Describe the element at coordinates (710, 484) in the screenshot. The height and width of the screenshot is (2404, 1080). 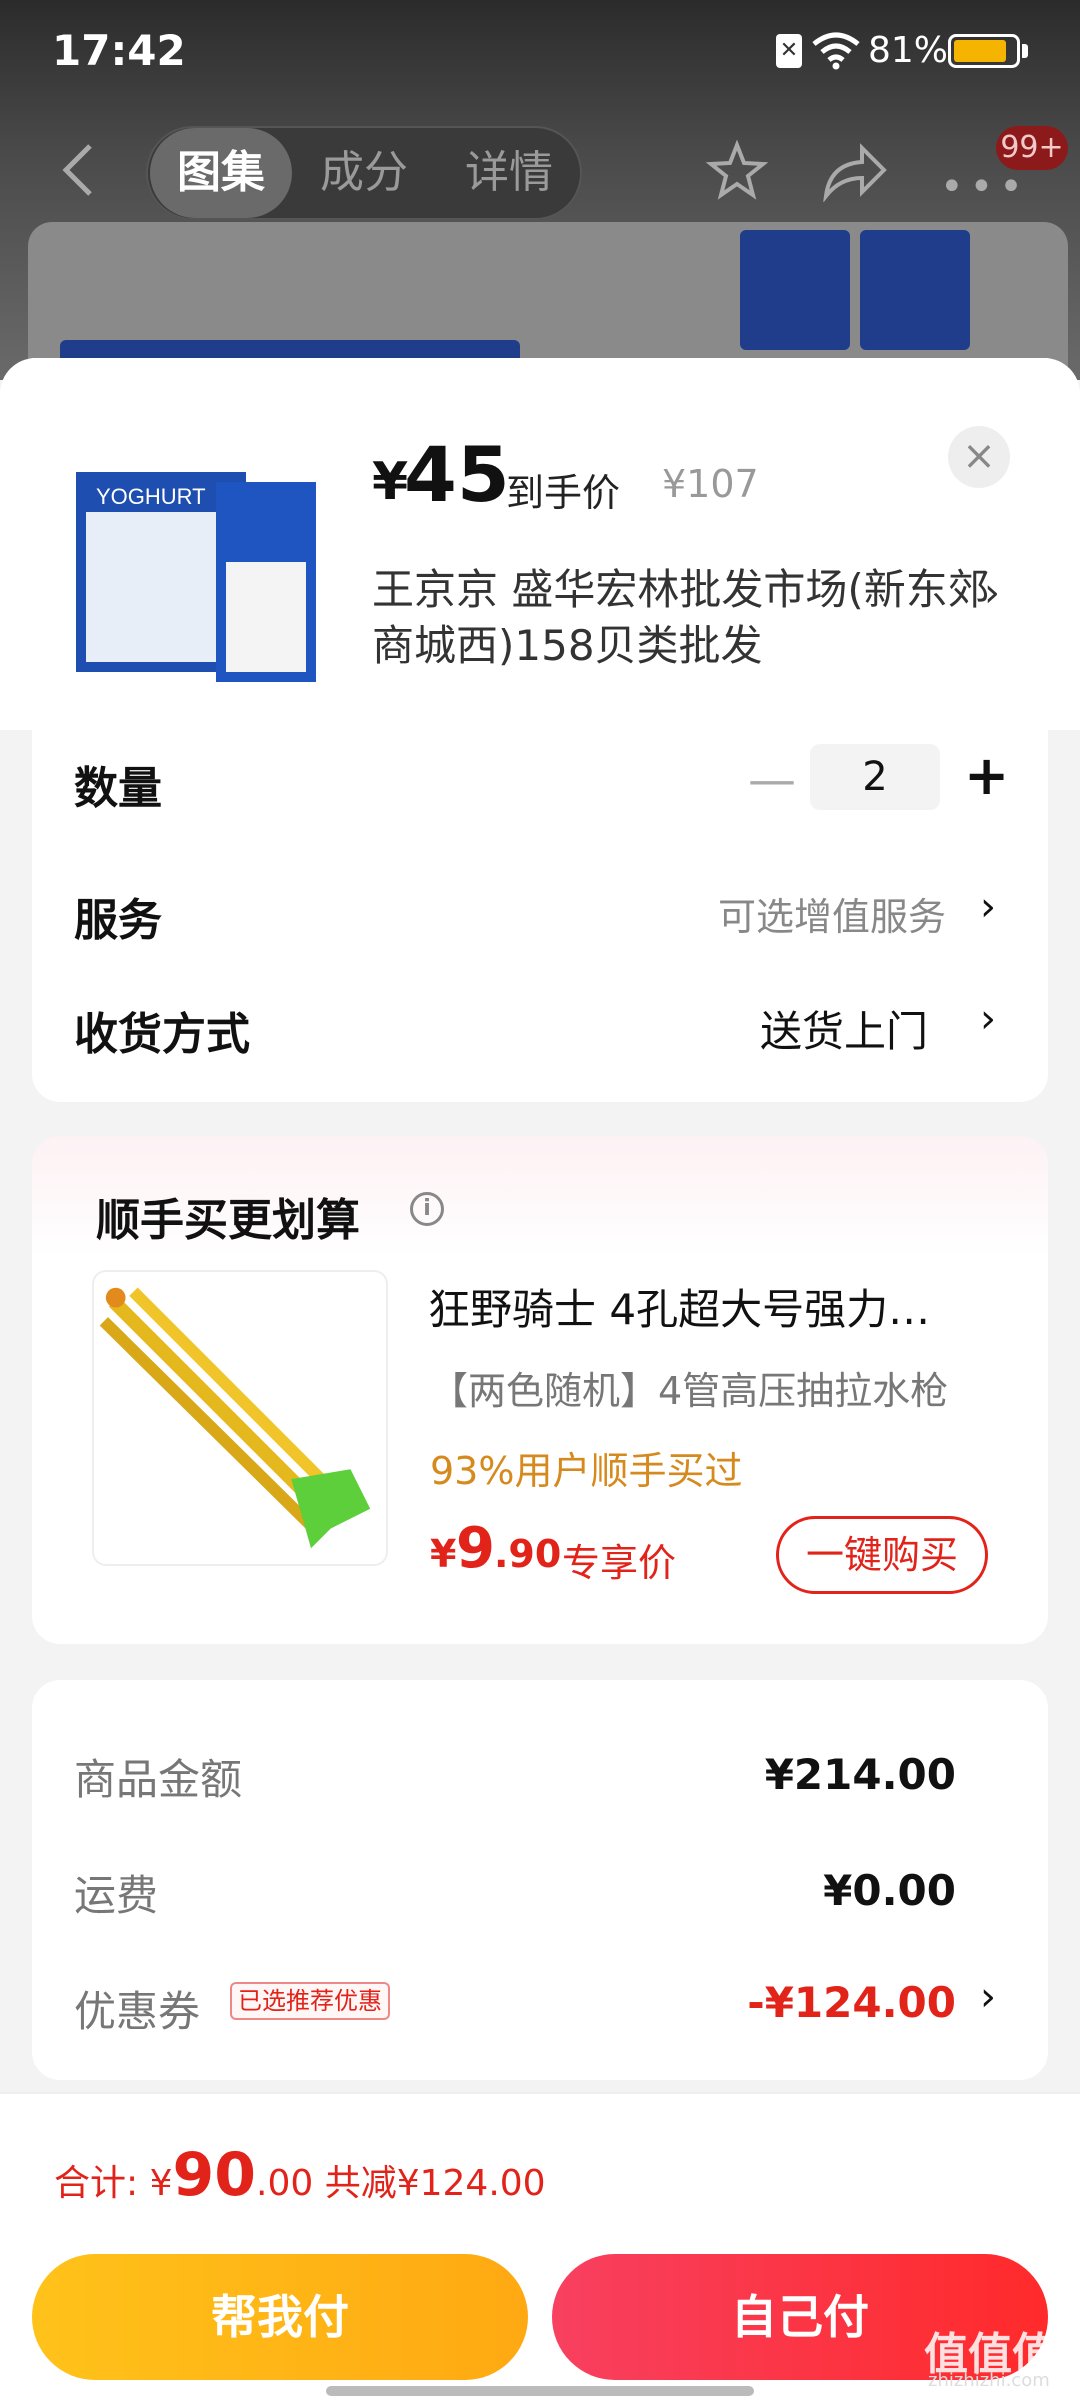
I see `original-price: ¥107` at that location.